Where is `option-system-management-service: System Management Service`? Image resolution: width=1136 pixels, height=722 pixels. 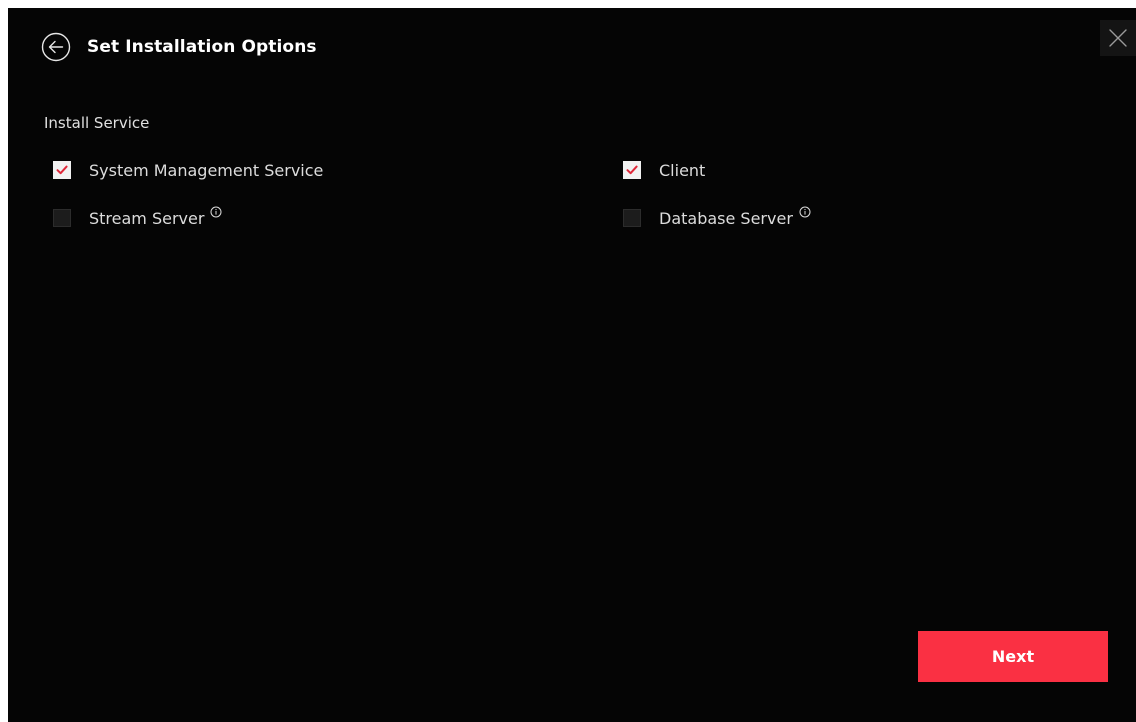 option-system-management-service: System Management Service is located at coordinates (188, 170).